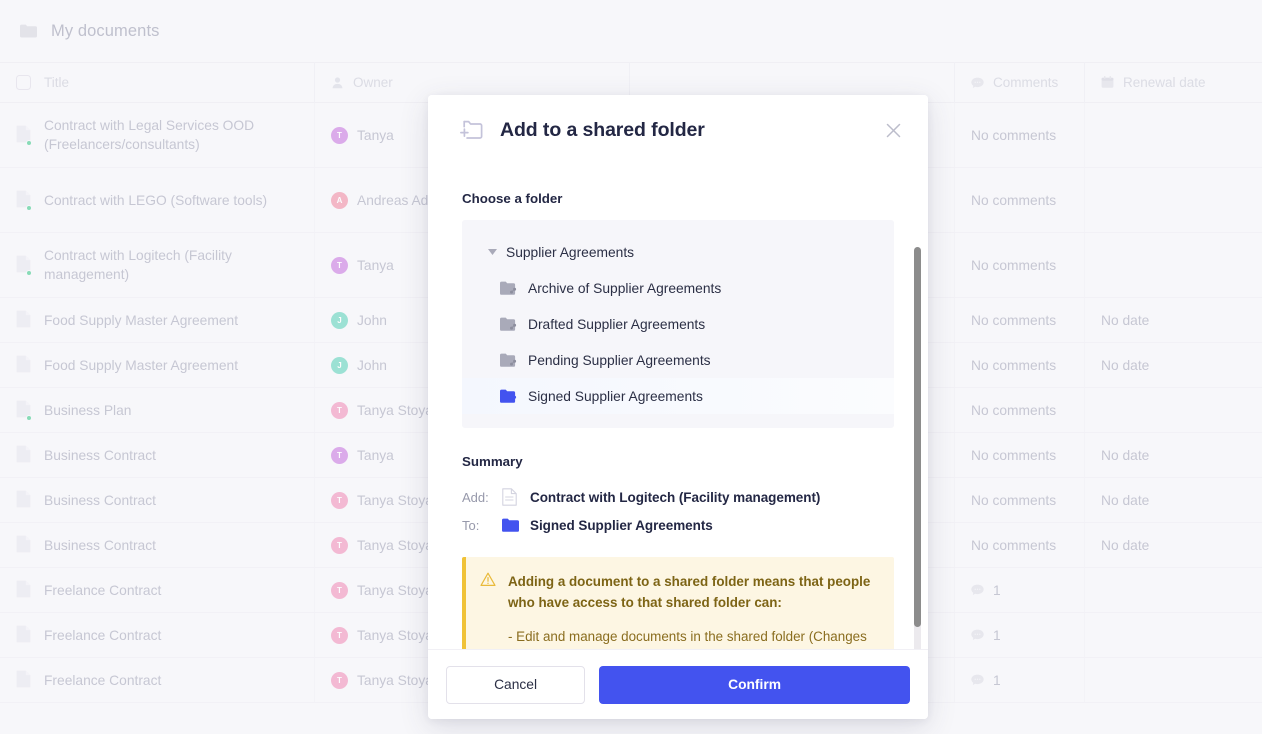 The height and width of the screenshot is (734, 1262). What do you see at coordinates (516, 684) in the screenshot?
I see `cancel-button: Cancel` at bounding box center [516, 684].